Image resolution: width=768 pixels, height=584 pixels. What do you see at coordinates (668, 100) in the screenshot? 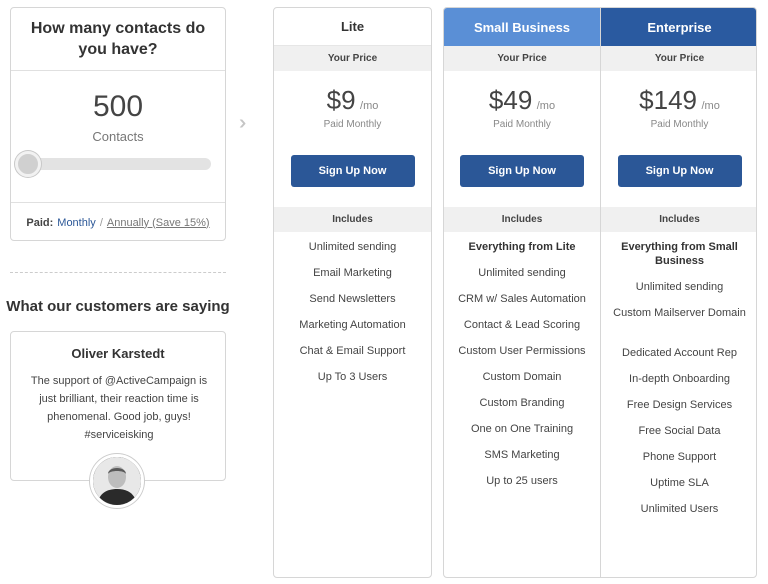
I see `price-amount: $149` at bounding box center [668, 100].